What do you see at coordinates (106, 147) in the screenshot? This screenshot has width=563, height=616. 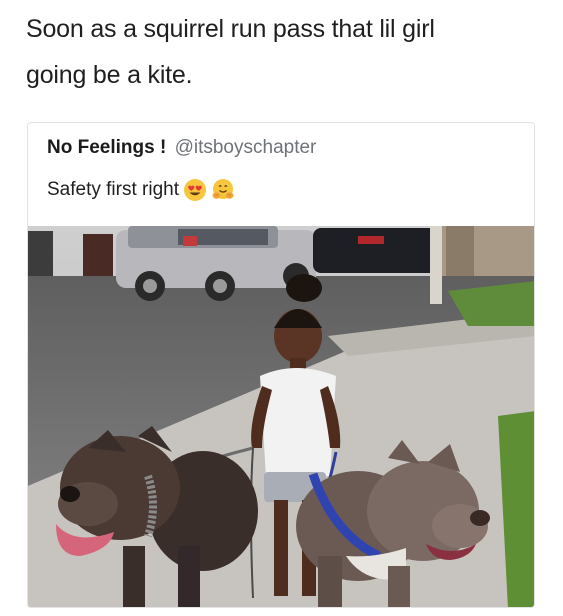 I see `tweet-display-name: No Feelings !` at bounding box center [106, 147].